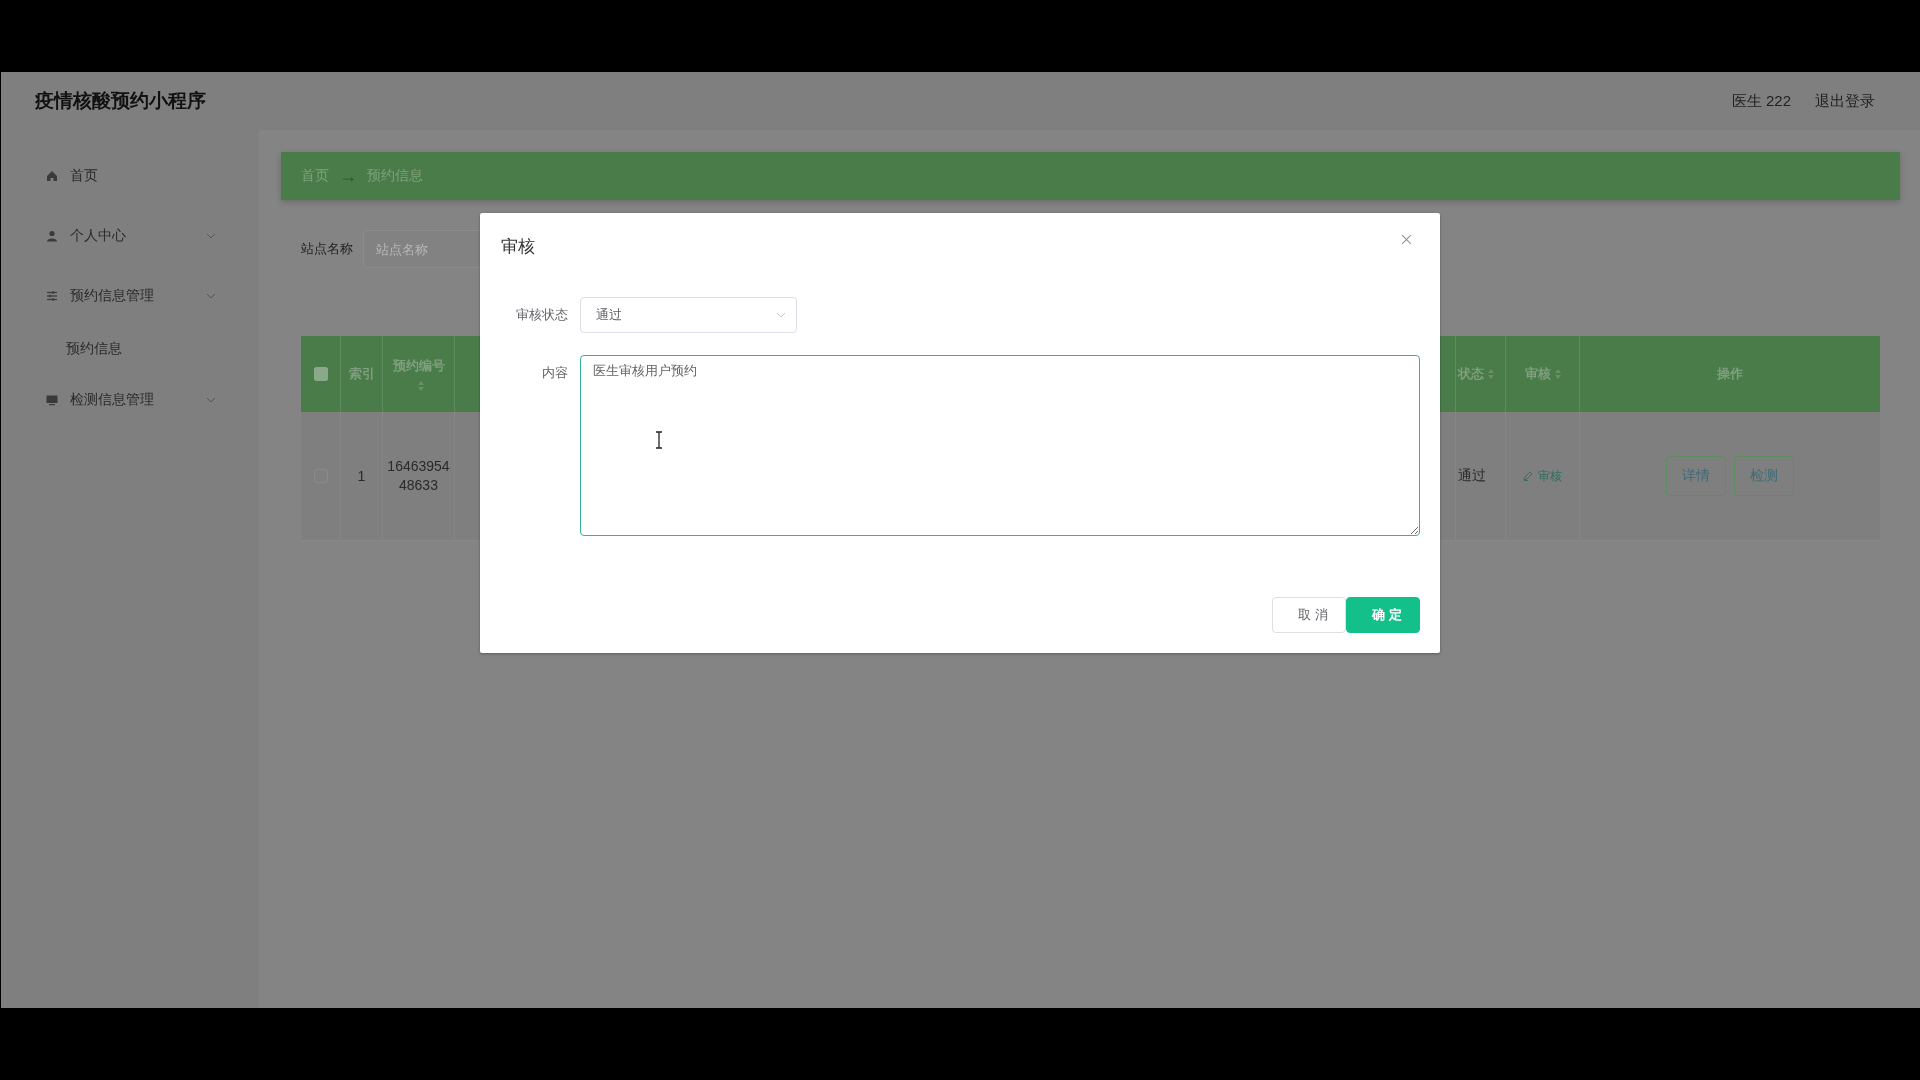 The height and width of the screenshot is (1080, 1920). What do you see at coordinates (81, 348) in the screenshot?
I see `sidebar-subitem: 预约信息` at bounding box center [81, 348].